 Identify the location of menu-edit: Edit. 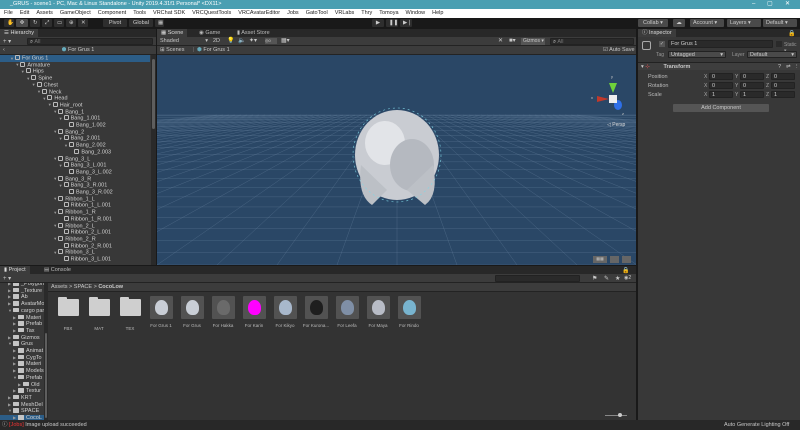
(24, 13).